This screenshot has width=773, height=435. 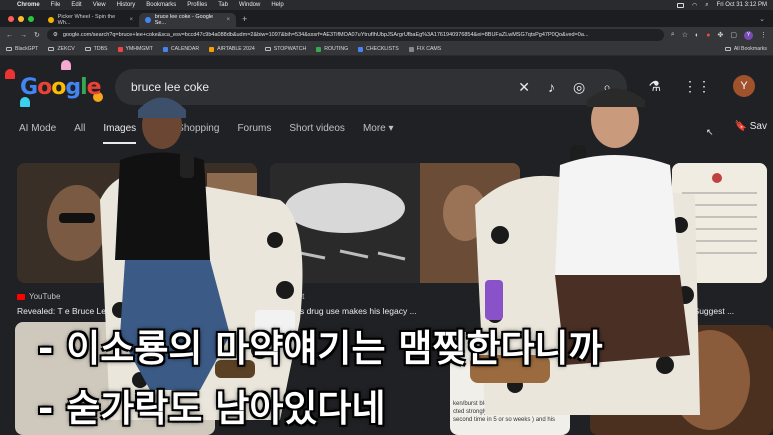 I want to click on menu-tab: Tab, so click(x=223, y=5).